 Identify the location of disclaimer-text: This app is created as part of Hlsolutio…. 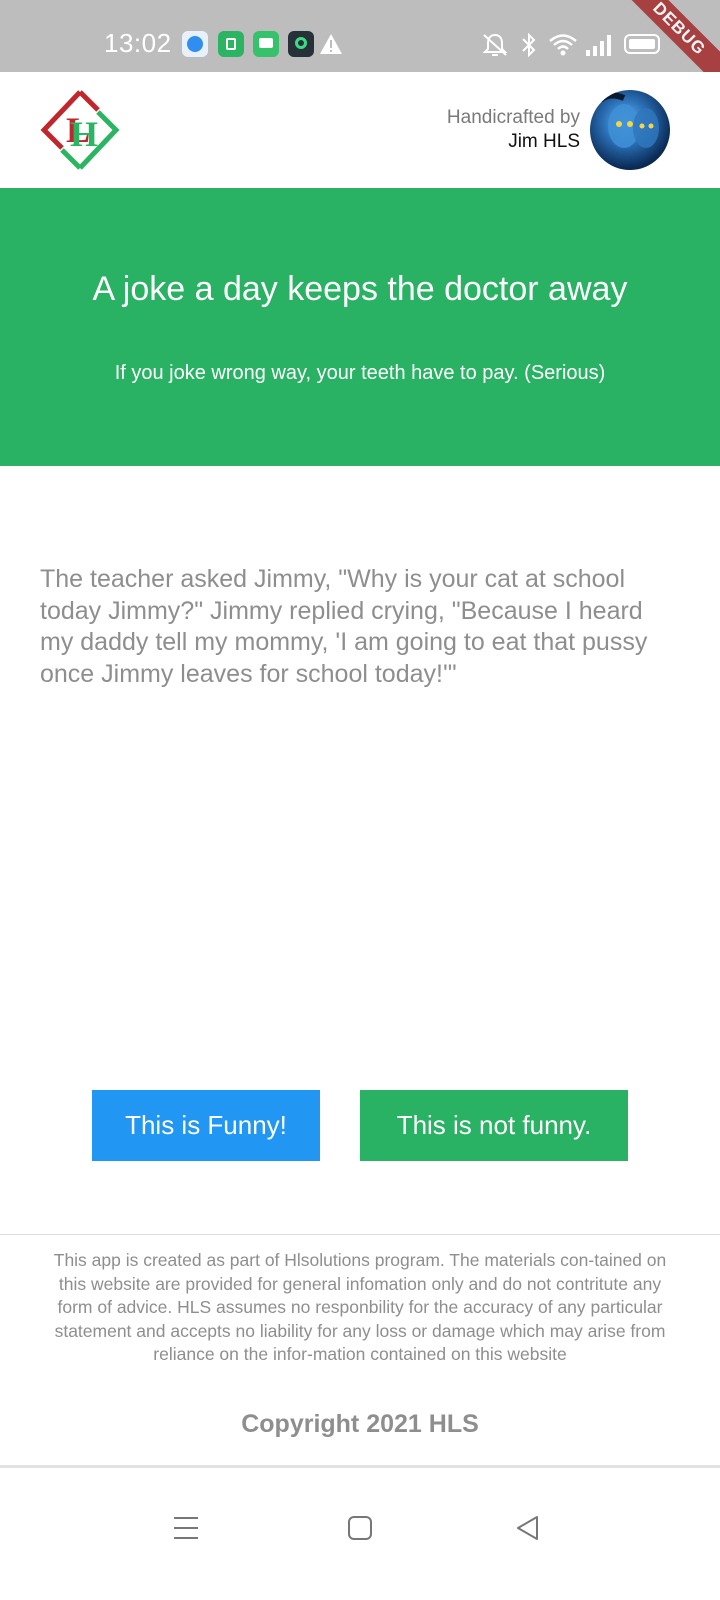
(360, 1307).